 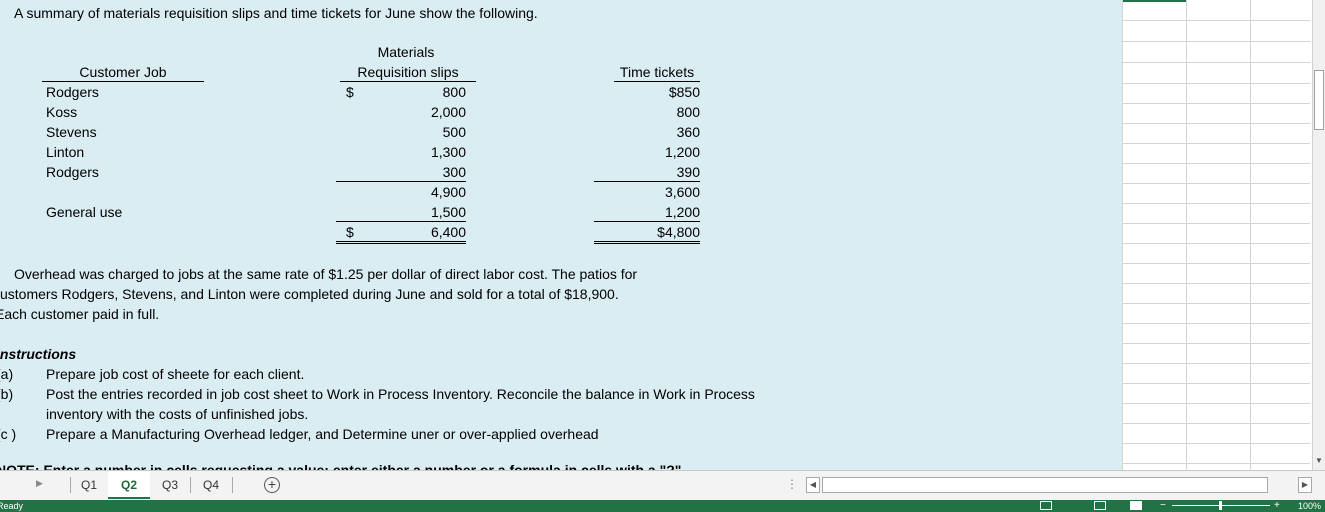 I want to click on row-time: 800, so click(x=688, y=112).